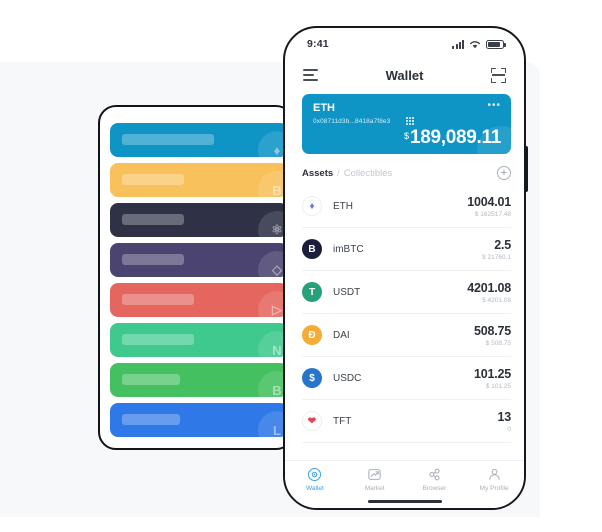 This screenshot has height=532, width=602. I want to click on asset-fiat-value: 0, so click(509, 429).